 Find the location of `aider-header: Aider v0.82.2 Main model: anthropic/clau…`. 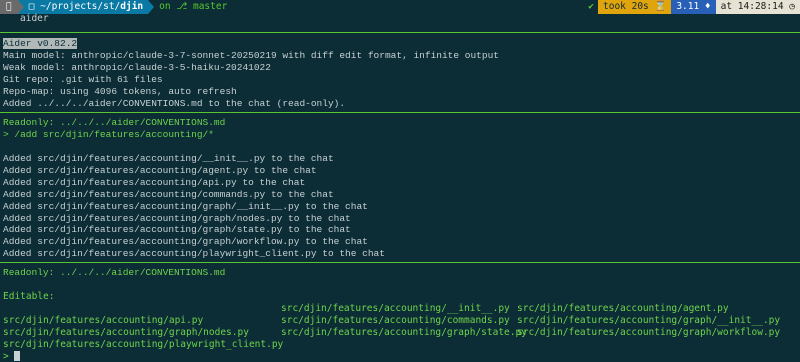

aider-header: Aider v0.82.2 Main model: anthropic/clau… is located at coordinates (251, 73).